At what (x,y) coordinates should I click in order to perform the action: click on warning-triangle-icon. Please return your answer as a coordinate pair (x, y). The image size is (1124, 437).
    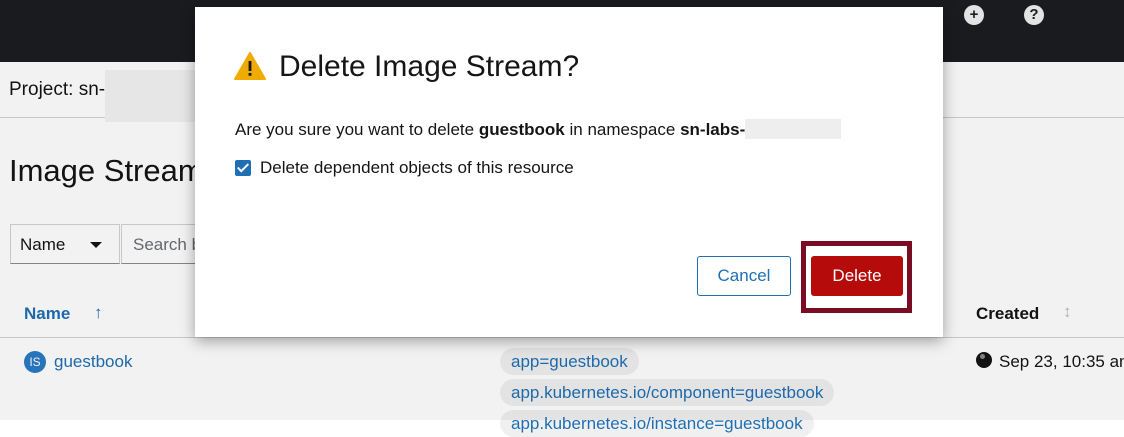
    Looking at the image, I should click on (250, 66).